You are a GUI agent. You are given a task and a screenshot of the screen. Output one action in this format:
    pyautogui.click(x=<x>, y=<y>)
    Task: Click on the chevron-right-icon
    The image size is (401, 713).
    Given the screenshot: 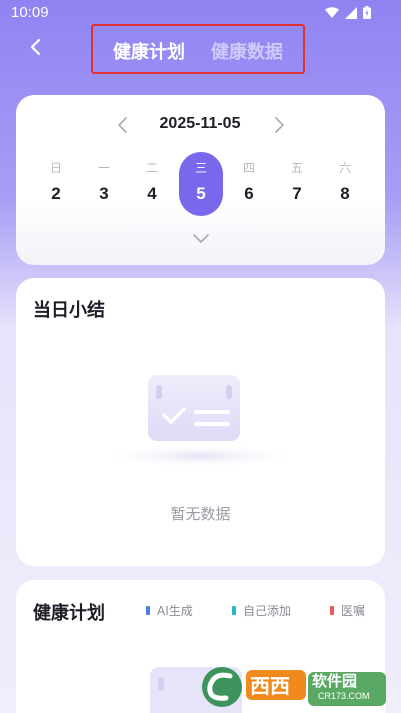 What is the action you would take?
    pyautogui.click(x=280, y=125)
    